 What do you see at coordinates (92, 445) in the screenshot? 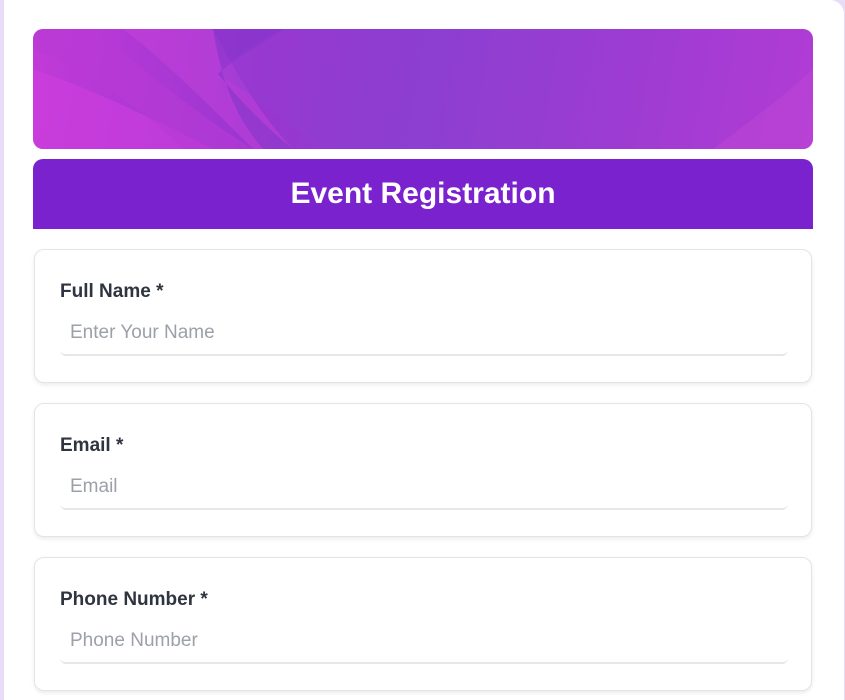
I see `email-label: Email *` at bounding box center [92, 445].